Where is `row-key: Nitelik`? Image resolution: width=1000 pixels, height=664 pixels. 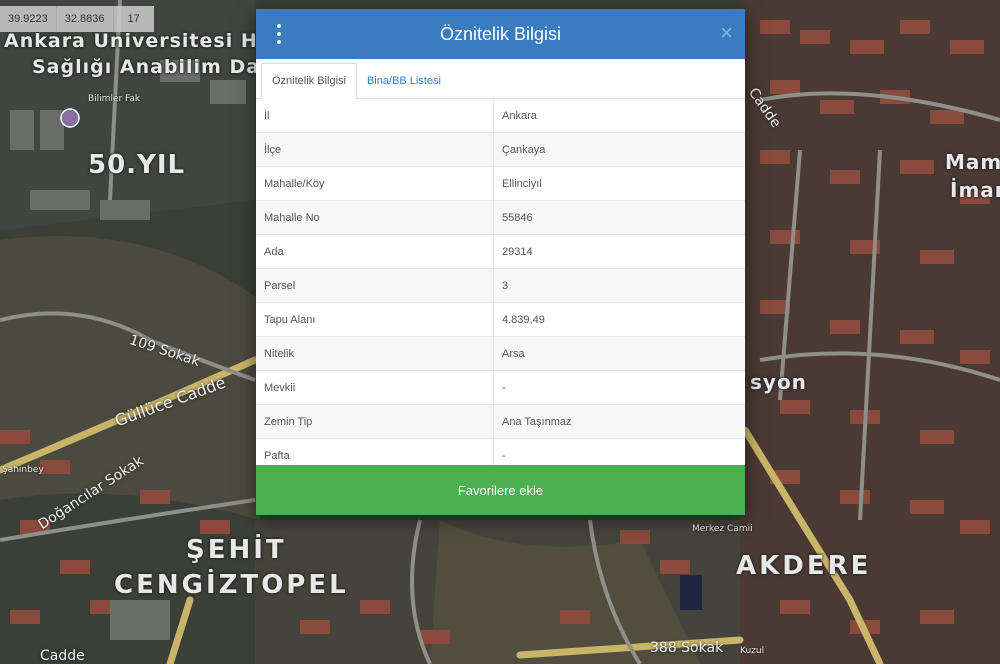
row-key: Nitelik is located at coordinates (375, 353).